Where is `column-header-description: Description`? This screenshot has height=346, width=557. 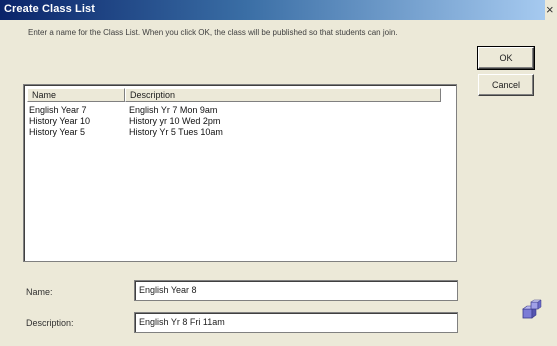
column-header-description: Description is located at coordinates (283, 95).